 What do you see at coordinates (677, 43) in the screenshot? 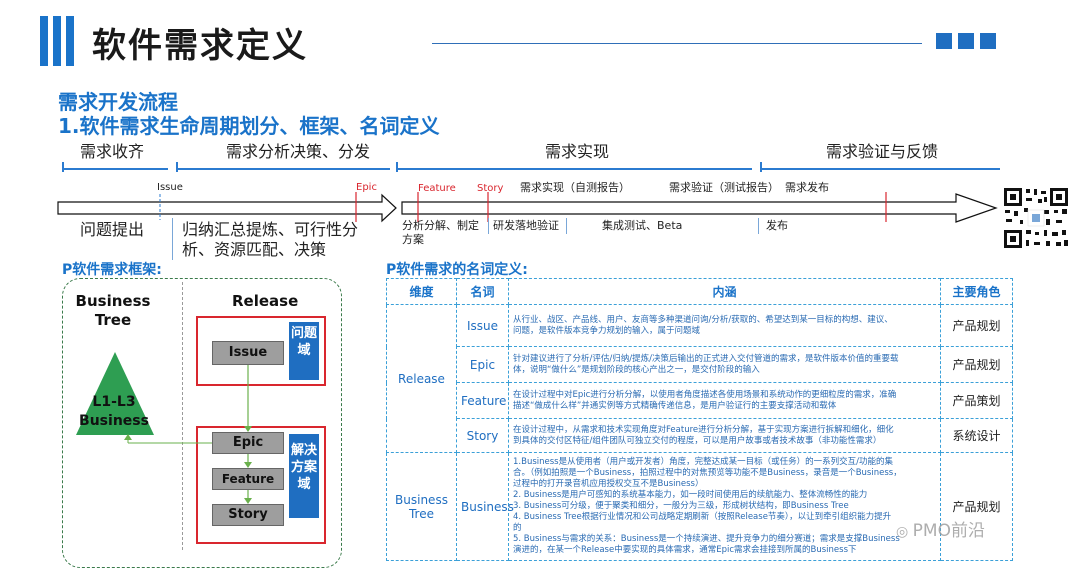
I see `header-divider` at bounding box center [677, 43].